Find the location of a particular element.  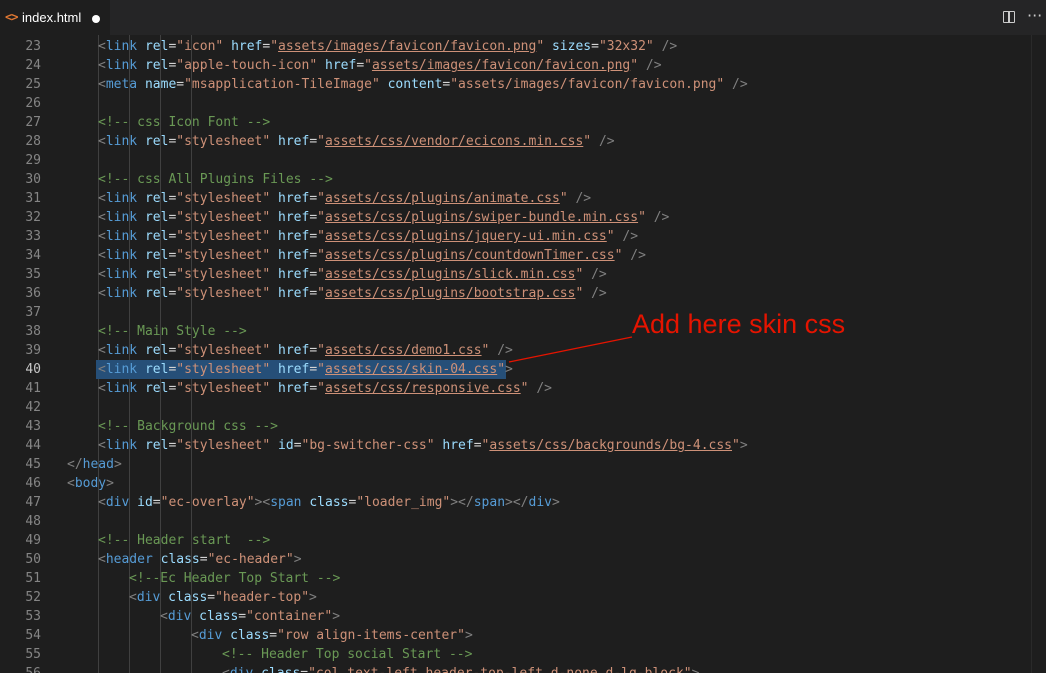

code-text: <div class="container"> is located at coordinates (250, 616).